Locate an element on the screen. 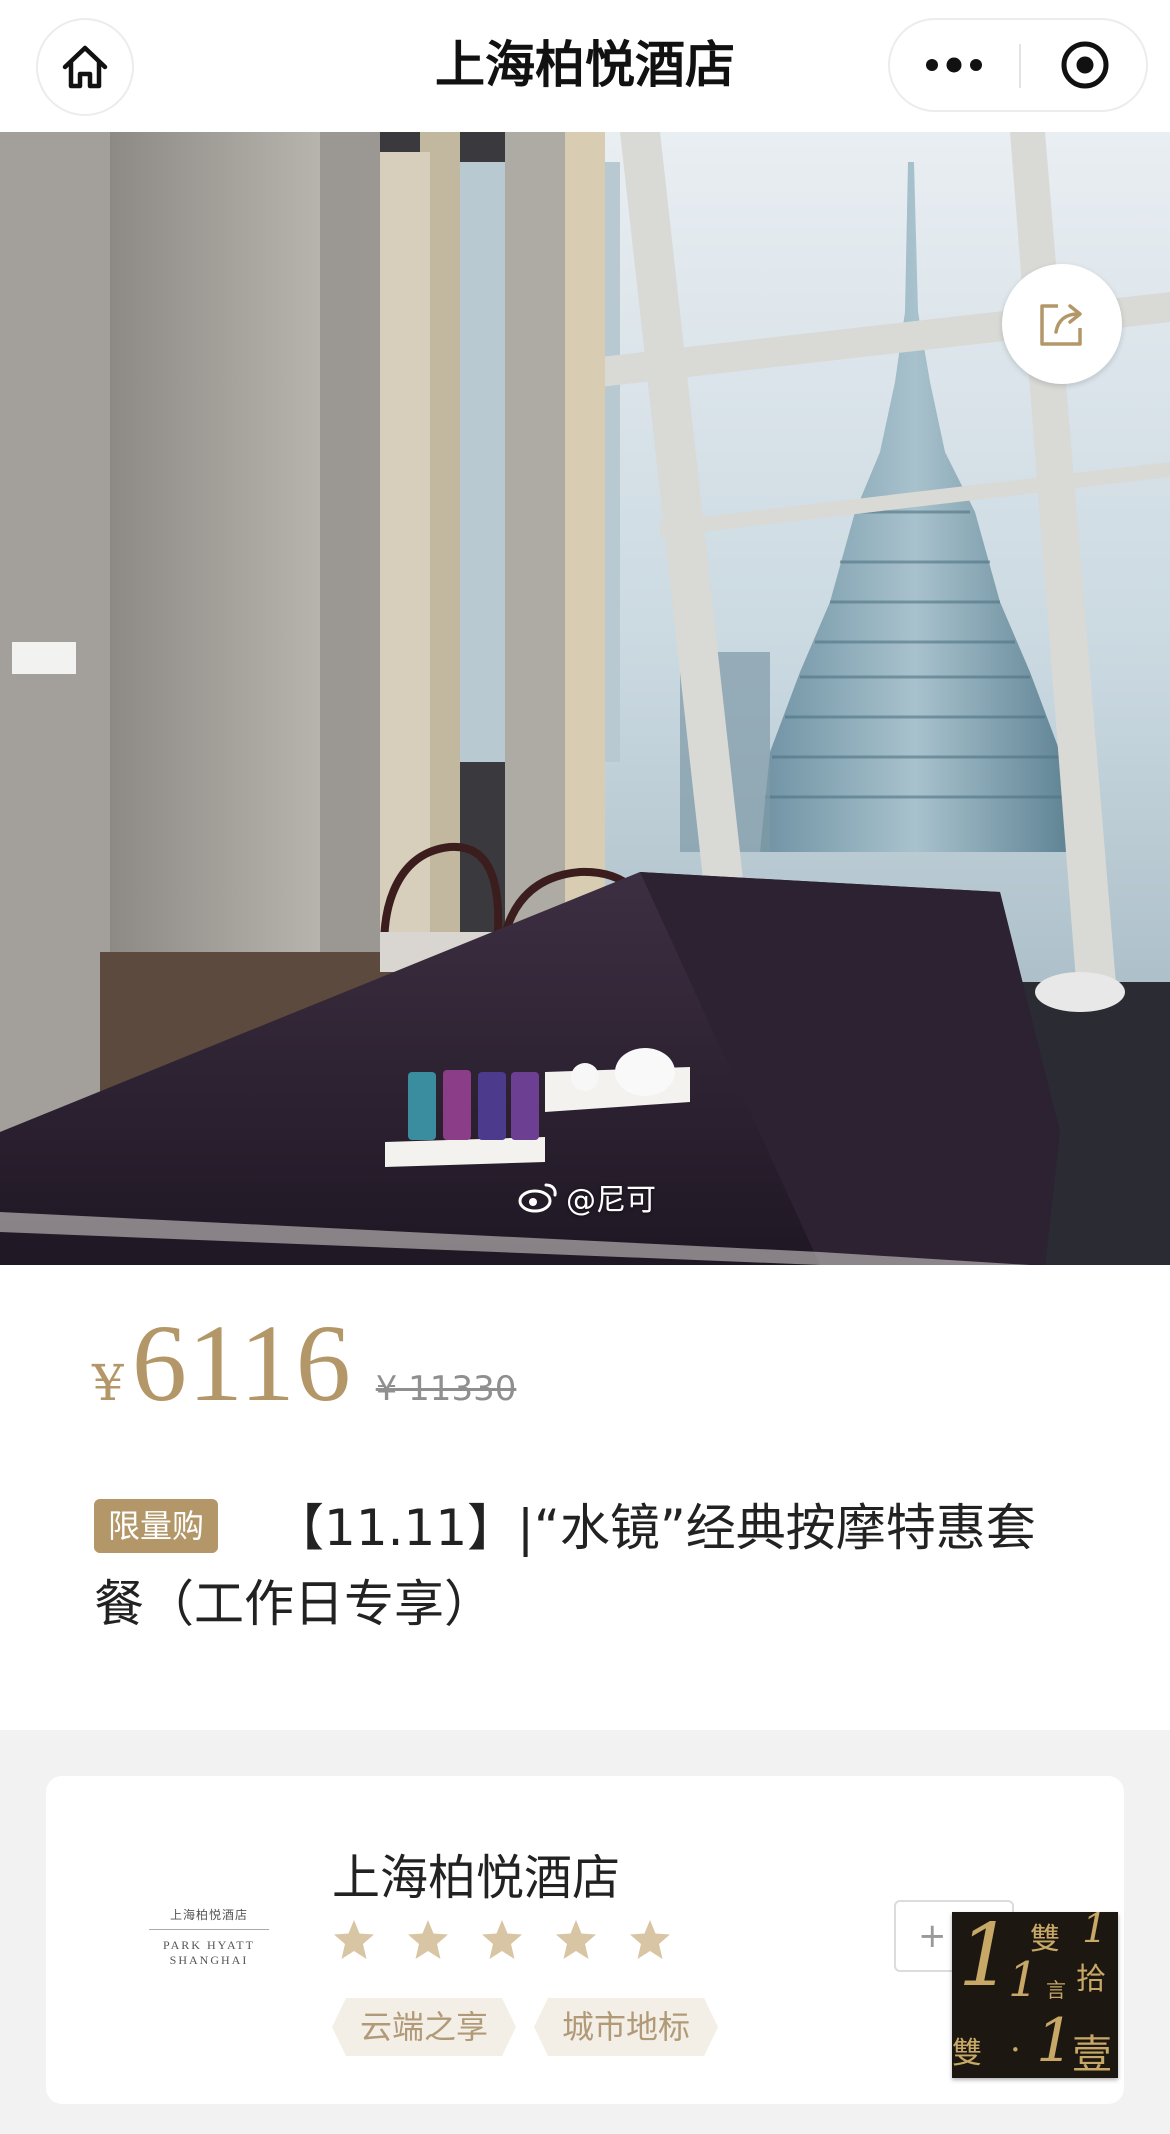  close-miniprogram-button is located at coordinates (1084, 65).